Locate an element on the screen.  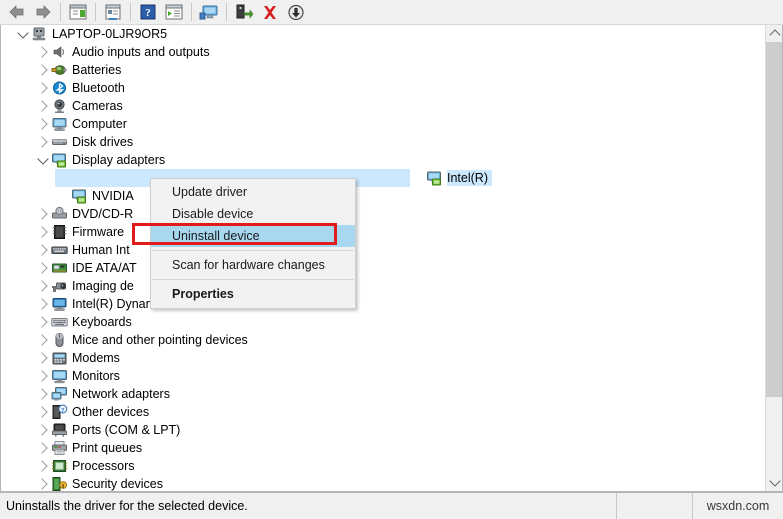
tree-row-root: LAPTOP-0LJR9OR5 is located at coordinates (381, 34).